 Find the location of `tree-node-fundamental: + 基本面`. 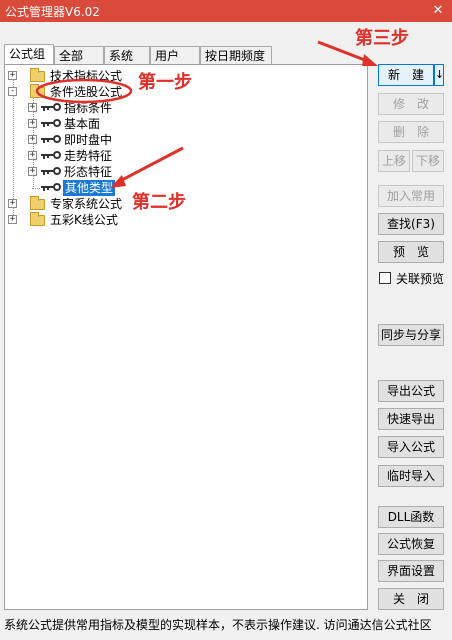

tree-node-fundamental: + 基本面 is located at coordinates (103, 124).